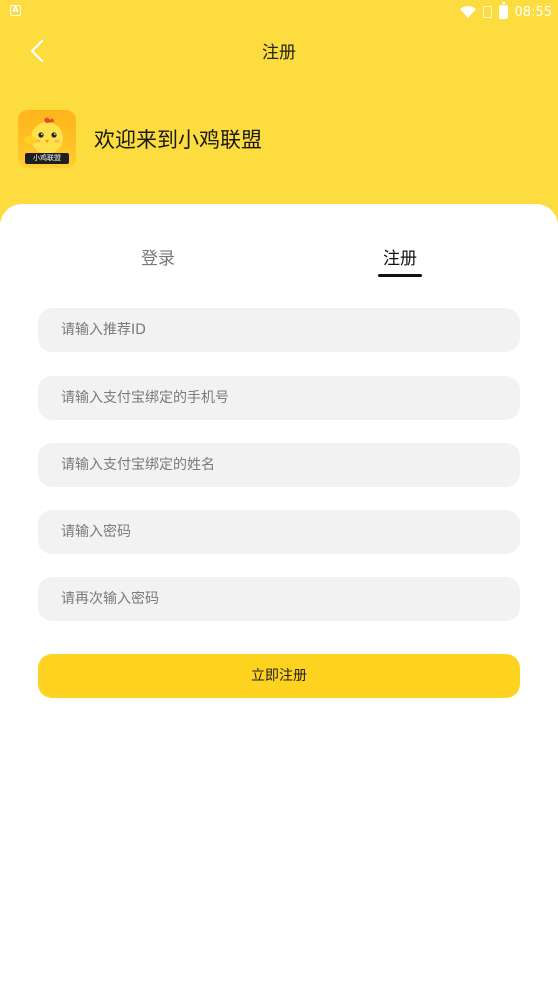  Describe the element at coordinates (178, 140) in the screenshot. I see `welcome-text: 欢迎来到小鸡联盟` at that location.